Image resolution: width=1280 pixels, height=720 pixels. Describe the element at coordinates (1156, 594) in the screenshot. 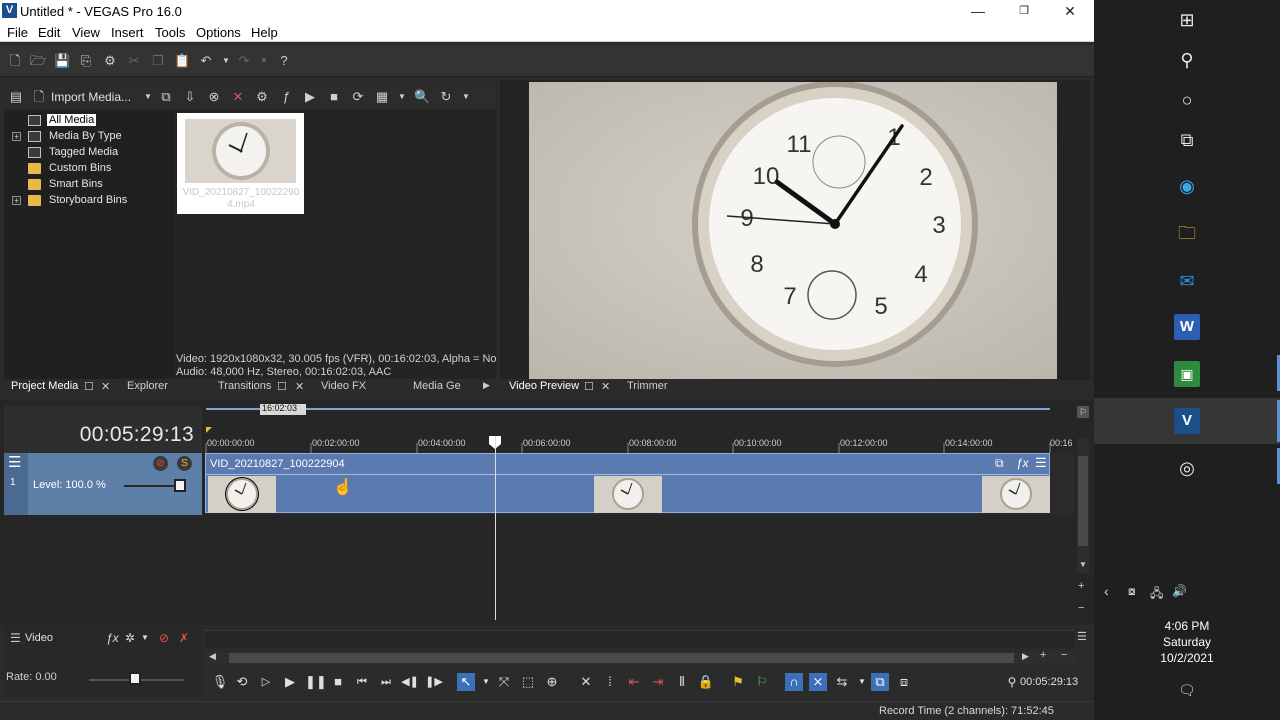

I see `network-icon: 🖧` at that location.